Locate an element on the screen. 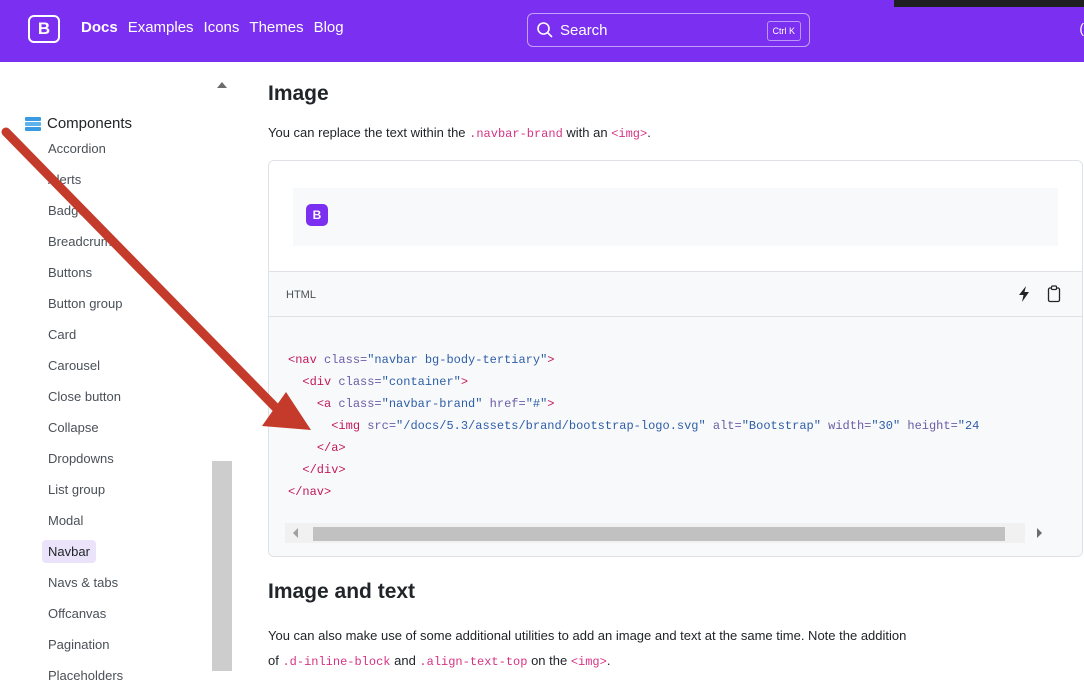 Image resolution: width=1084 pixels, height=698 pixels. nav-icons: Icons is located at coordinates (222, 27).